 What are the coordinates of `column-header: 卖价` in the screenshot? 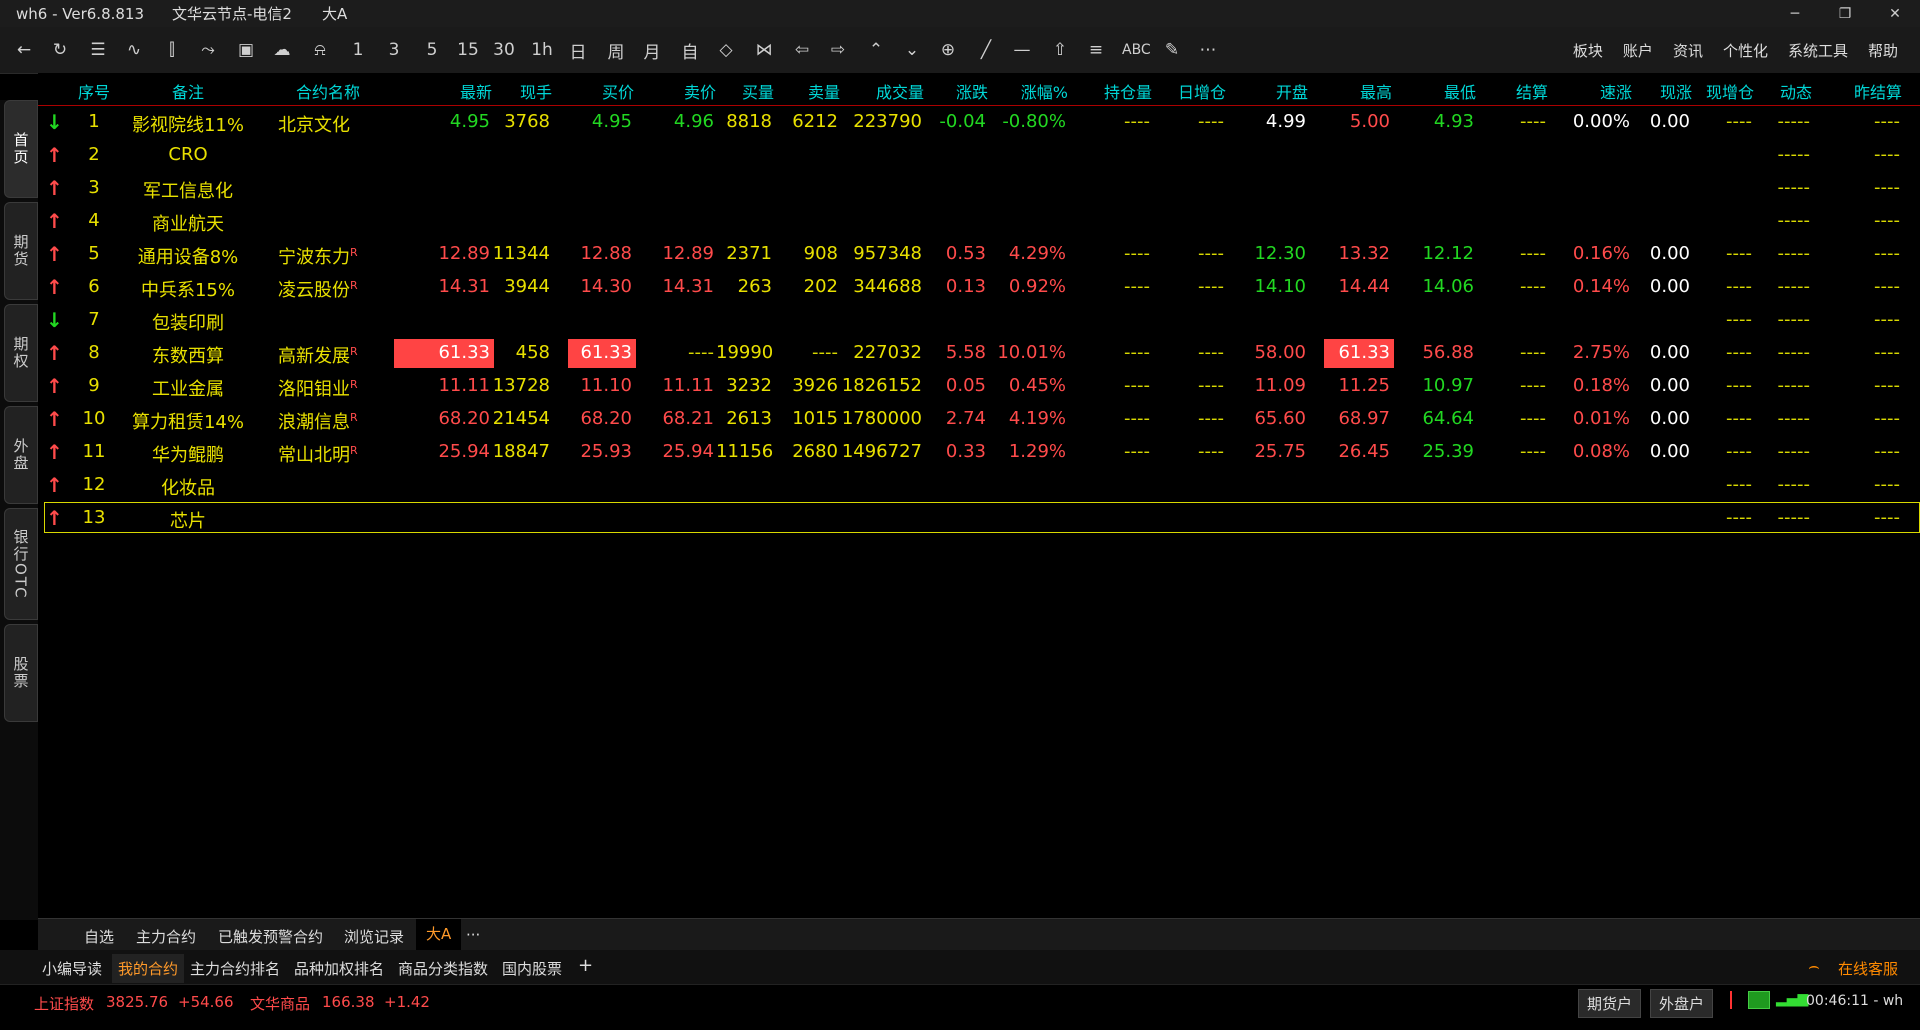 It's located at (675, 91).